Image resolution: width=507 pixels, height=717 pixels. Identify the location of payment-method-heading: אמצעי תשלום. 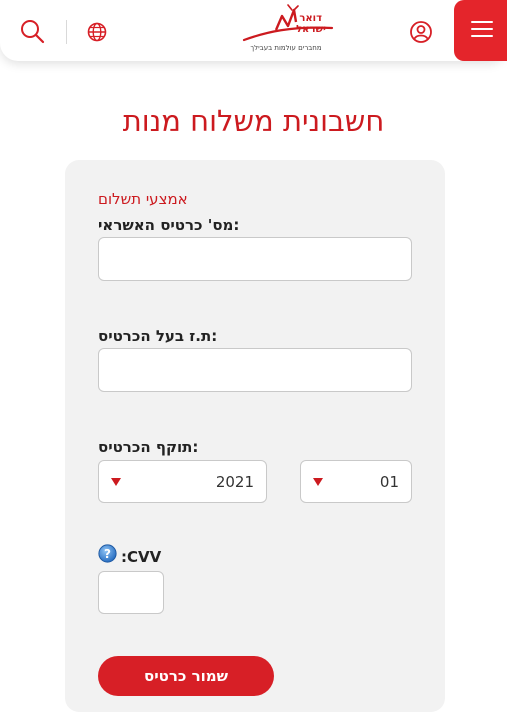
(143, 199).